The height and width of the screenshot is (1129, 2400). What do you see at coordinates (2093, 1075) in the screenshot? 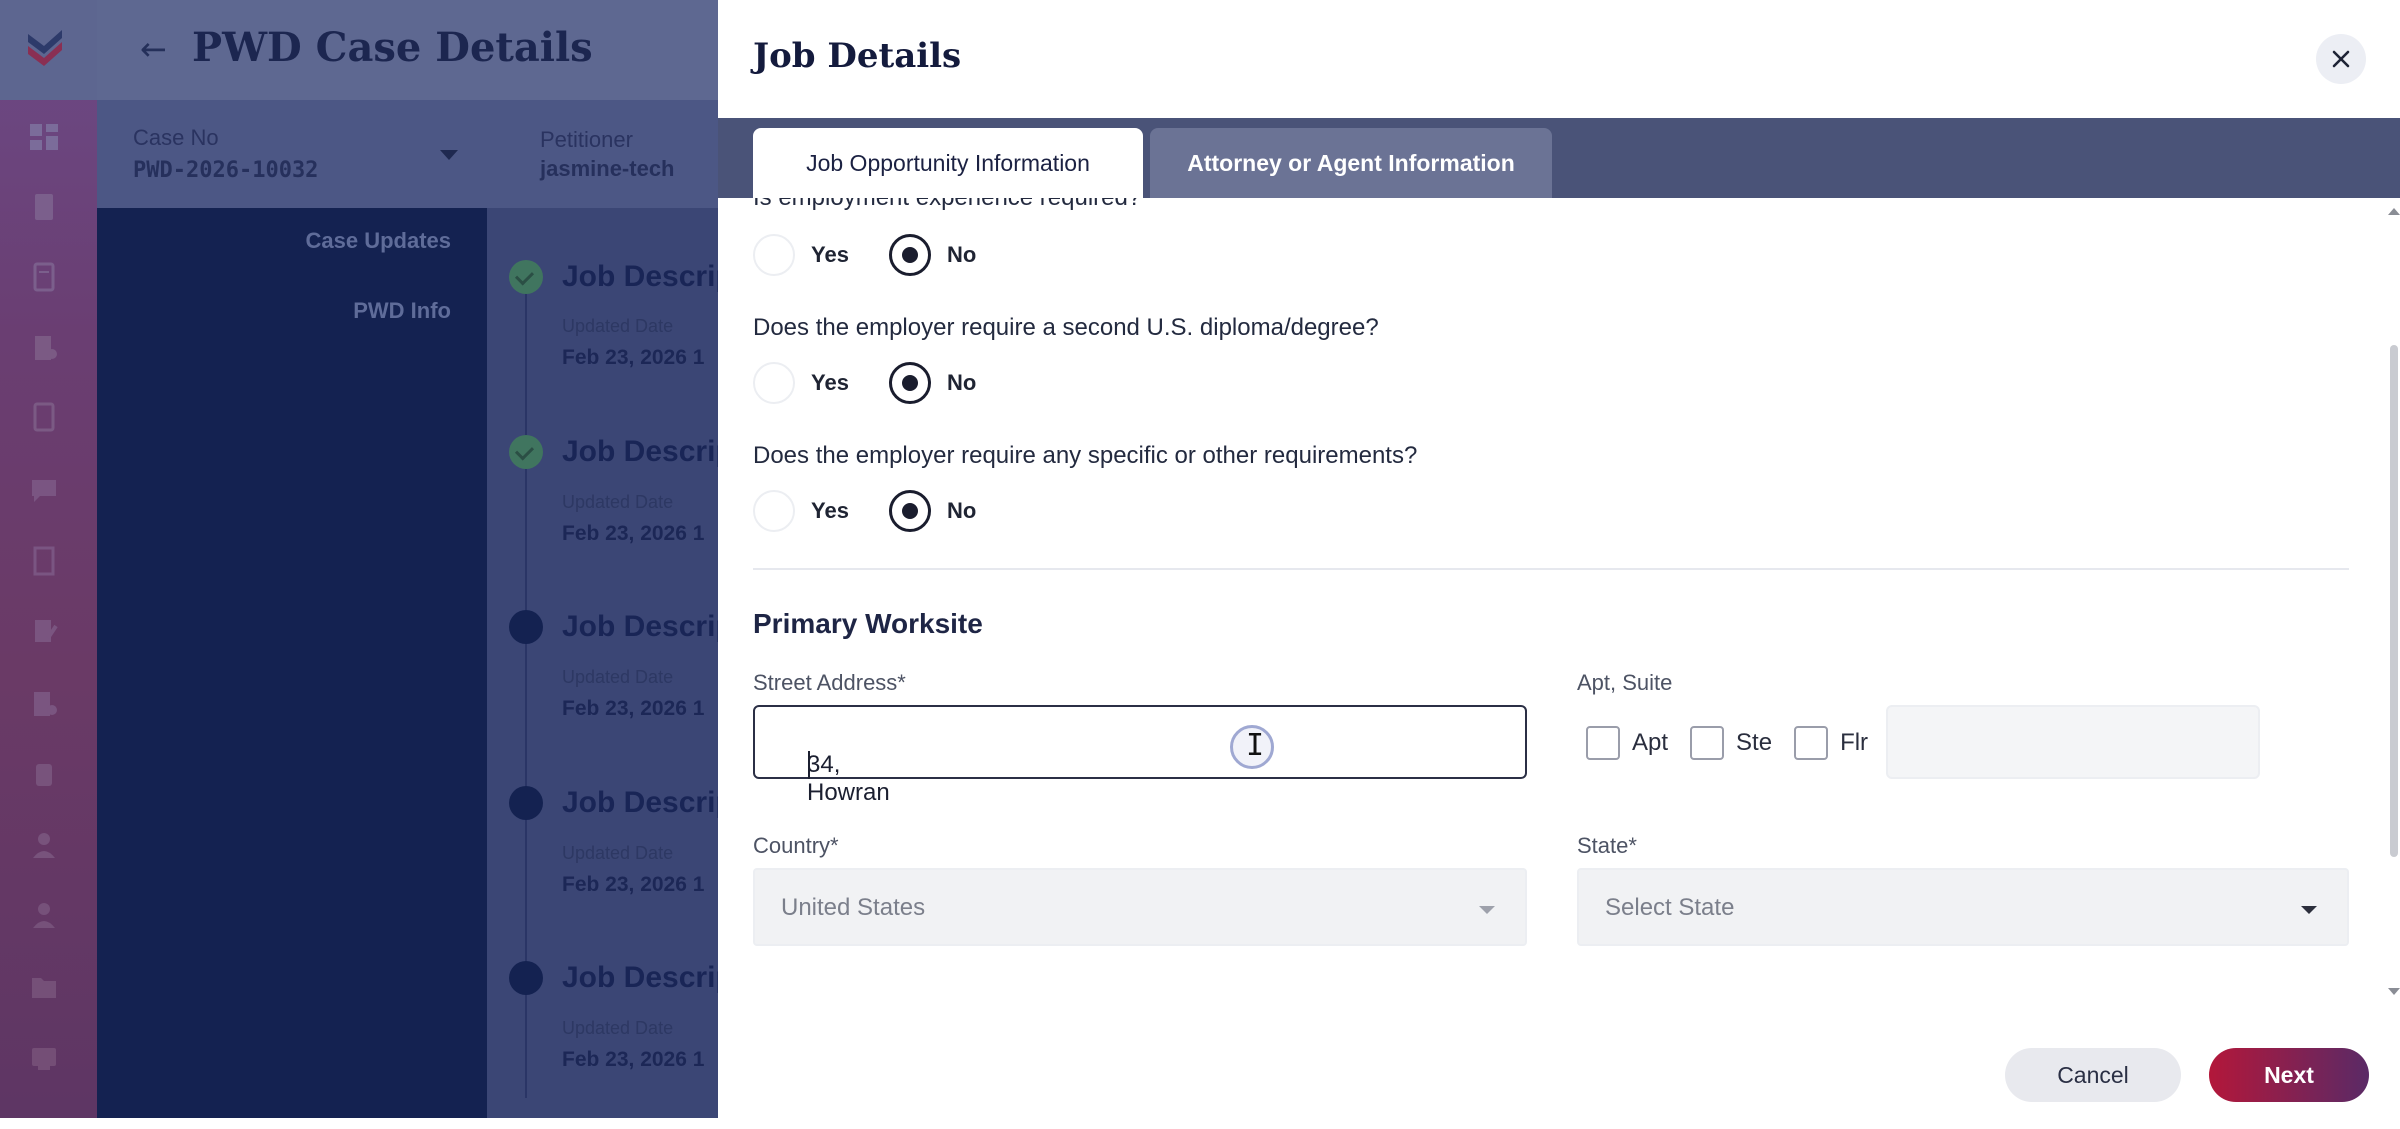
I see `cancel-button: Cancel` at bounding box center [2093, 1075].